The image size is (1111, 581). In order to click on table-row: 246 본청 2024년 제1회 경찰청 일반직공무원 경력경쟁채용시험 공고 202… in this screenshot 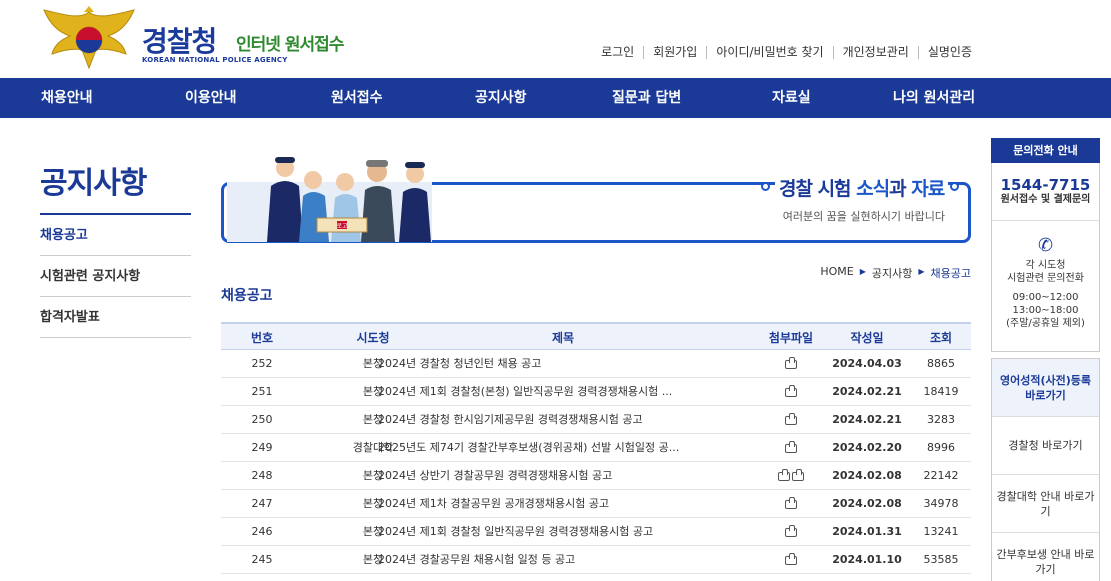, I will do `click(596, 532)`.